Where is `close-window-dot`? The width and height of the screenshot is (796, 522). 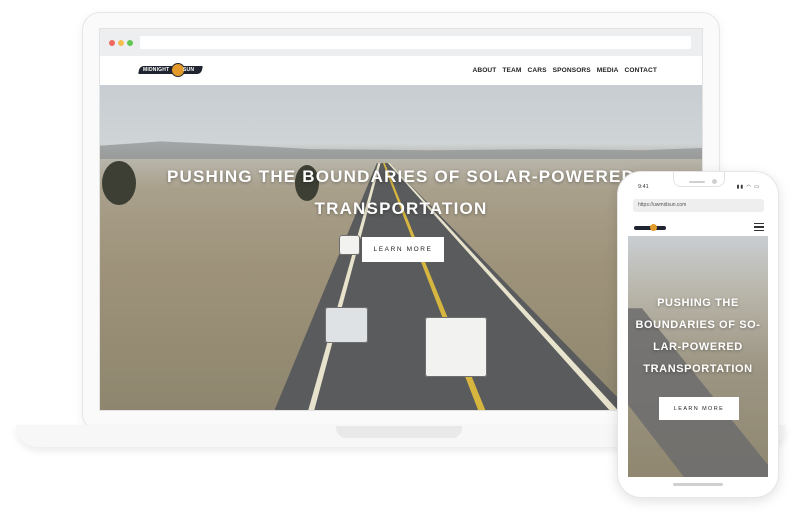 close-window-dot is located at coordinates (112, 43).